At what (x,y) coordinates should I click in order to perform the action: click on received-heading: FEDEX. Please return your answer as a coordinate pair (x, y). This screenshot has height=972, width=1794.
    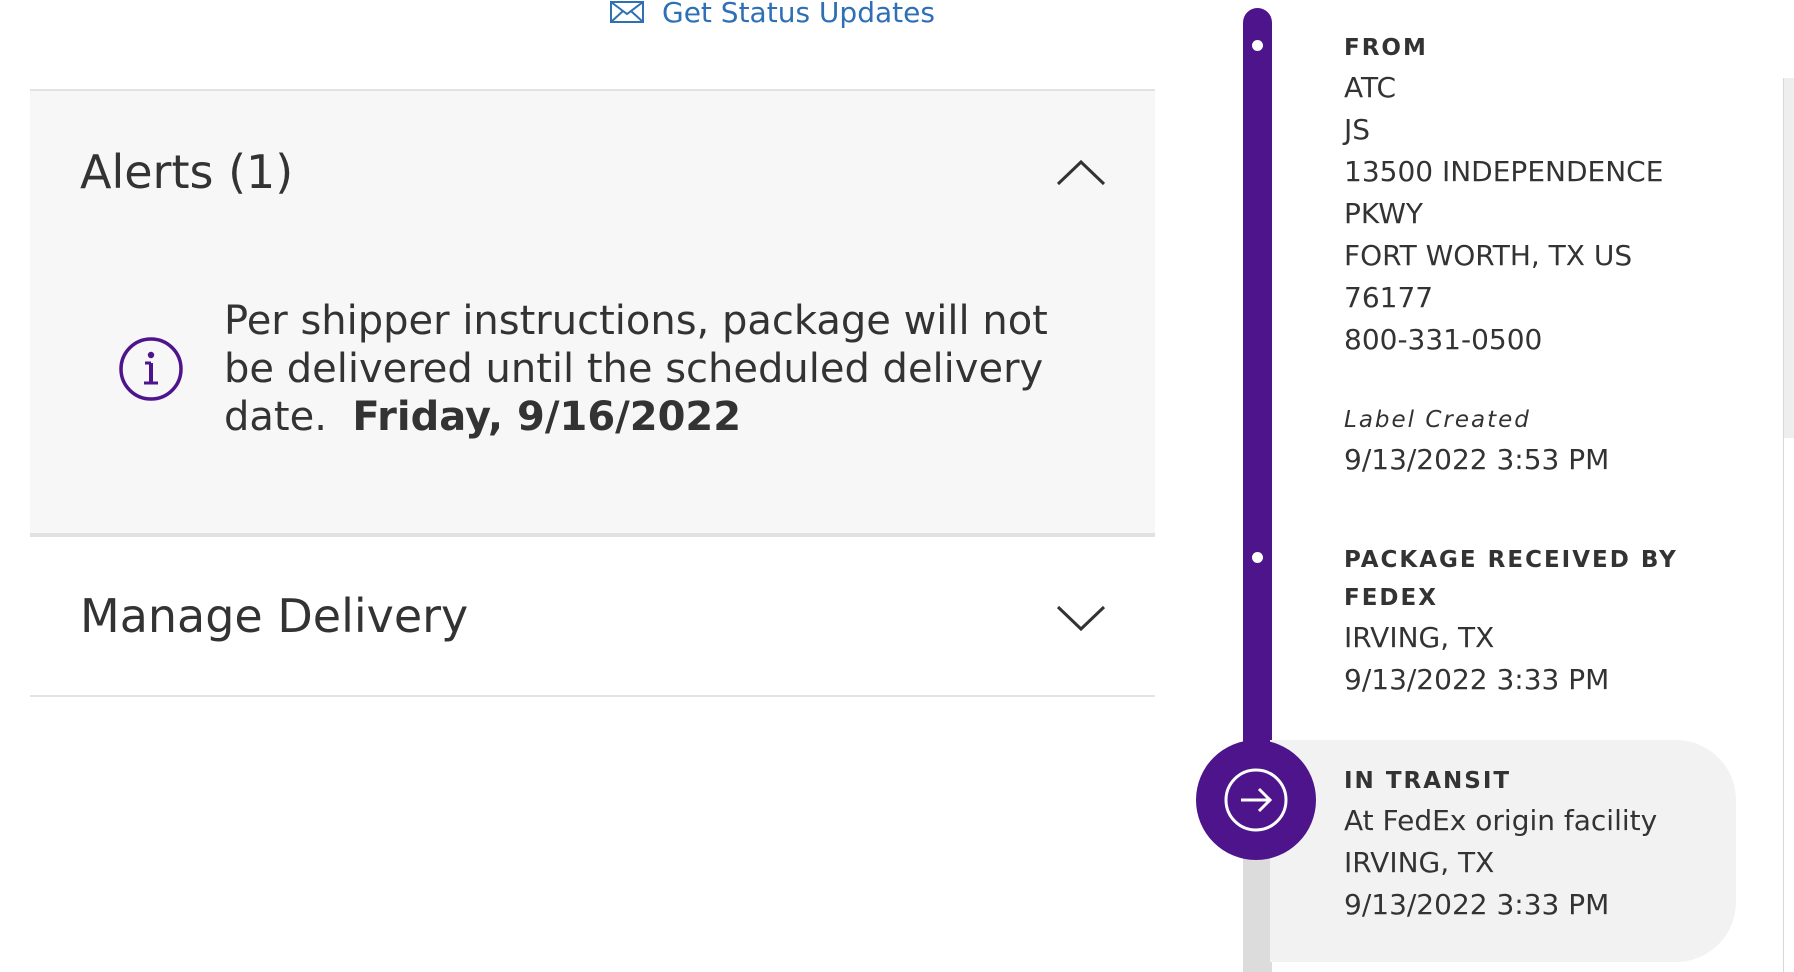
    Looking at the image, I should click on (1391, 598).